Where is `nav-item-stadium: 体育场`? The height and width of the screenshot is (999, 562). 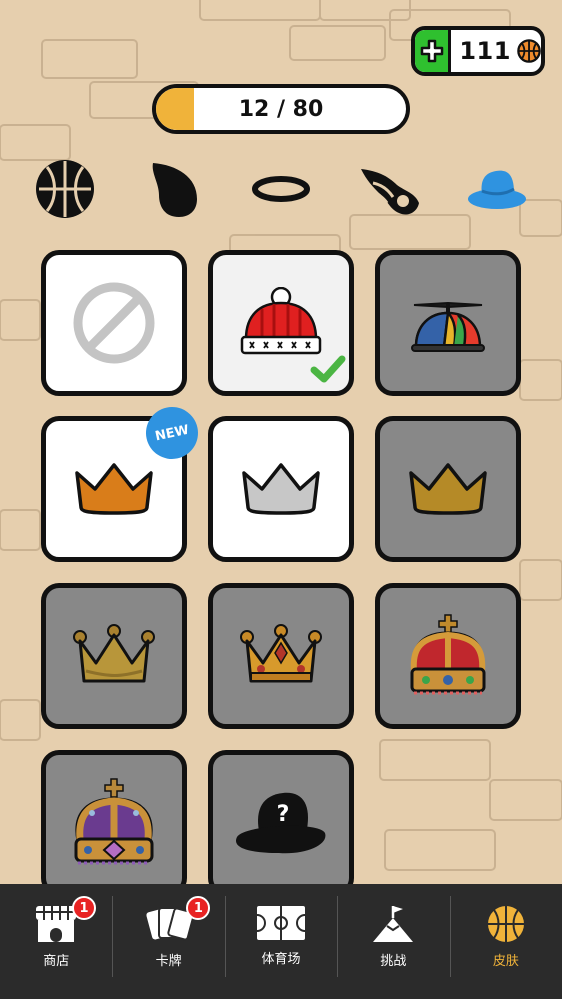 nav-item-stadium: 体育场 is located at coordinates (280, 941).